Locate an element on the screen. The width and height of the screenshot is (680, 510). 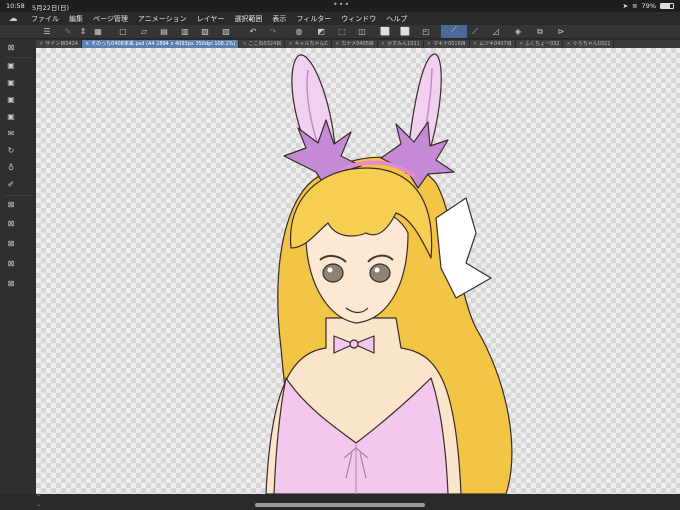
ruler-icon: ◿ is located at coordinates (496, 32).